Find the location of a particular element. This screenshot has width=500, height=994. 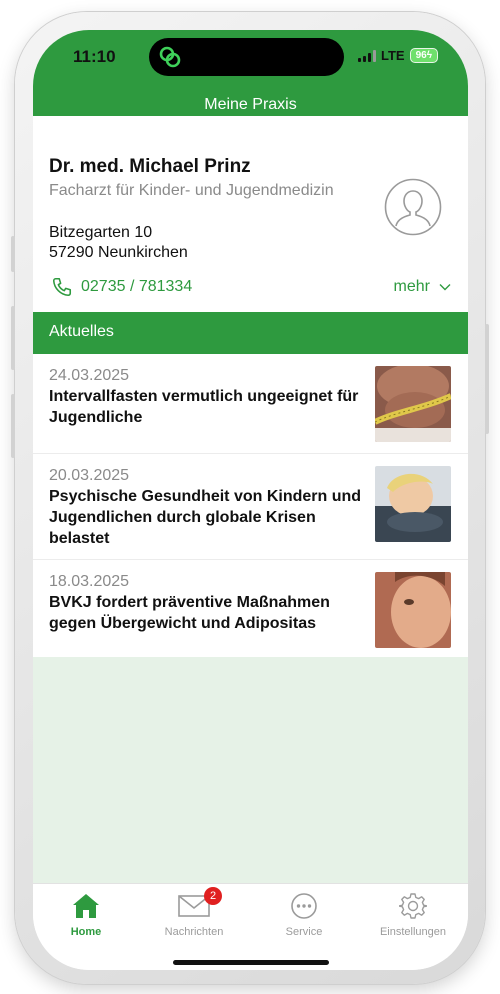

tab-bar: Home 2 Nachrichten Service Einstellungen is located at coordinates (250, 926).